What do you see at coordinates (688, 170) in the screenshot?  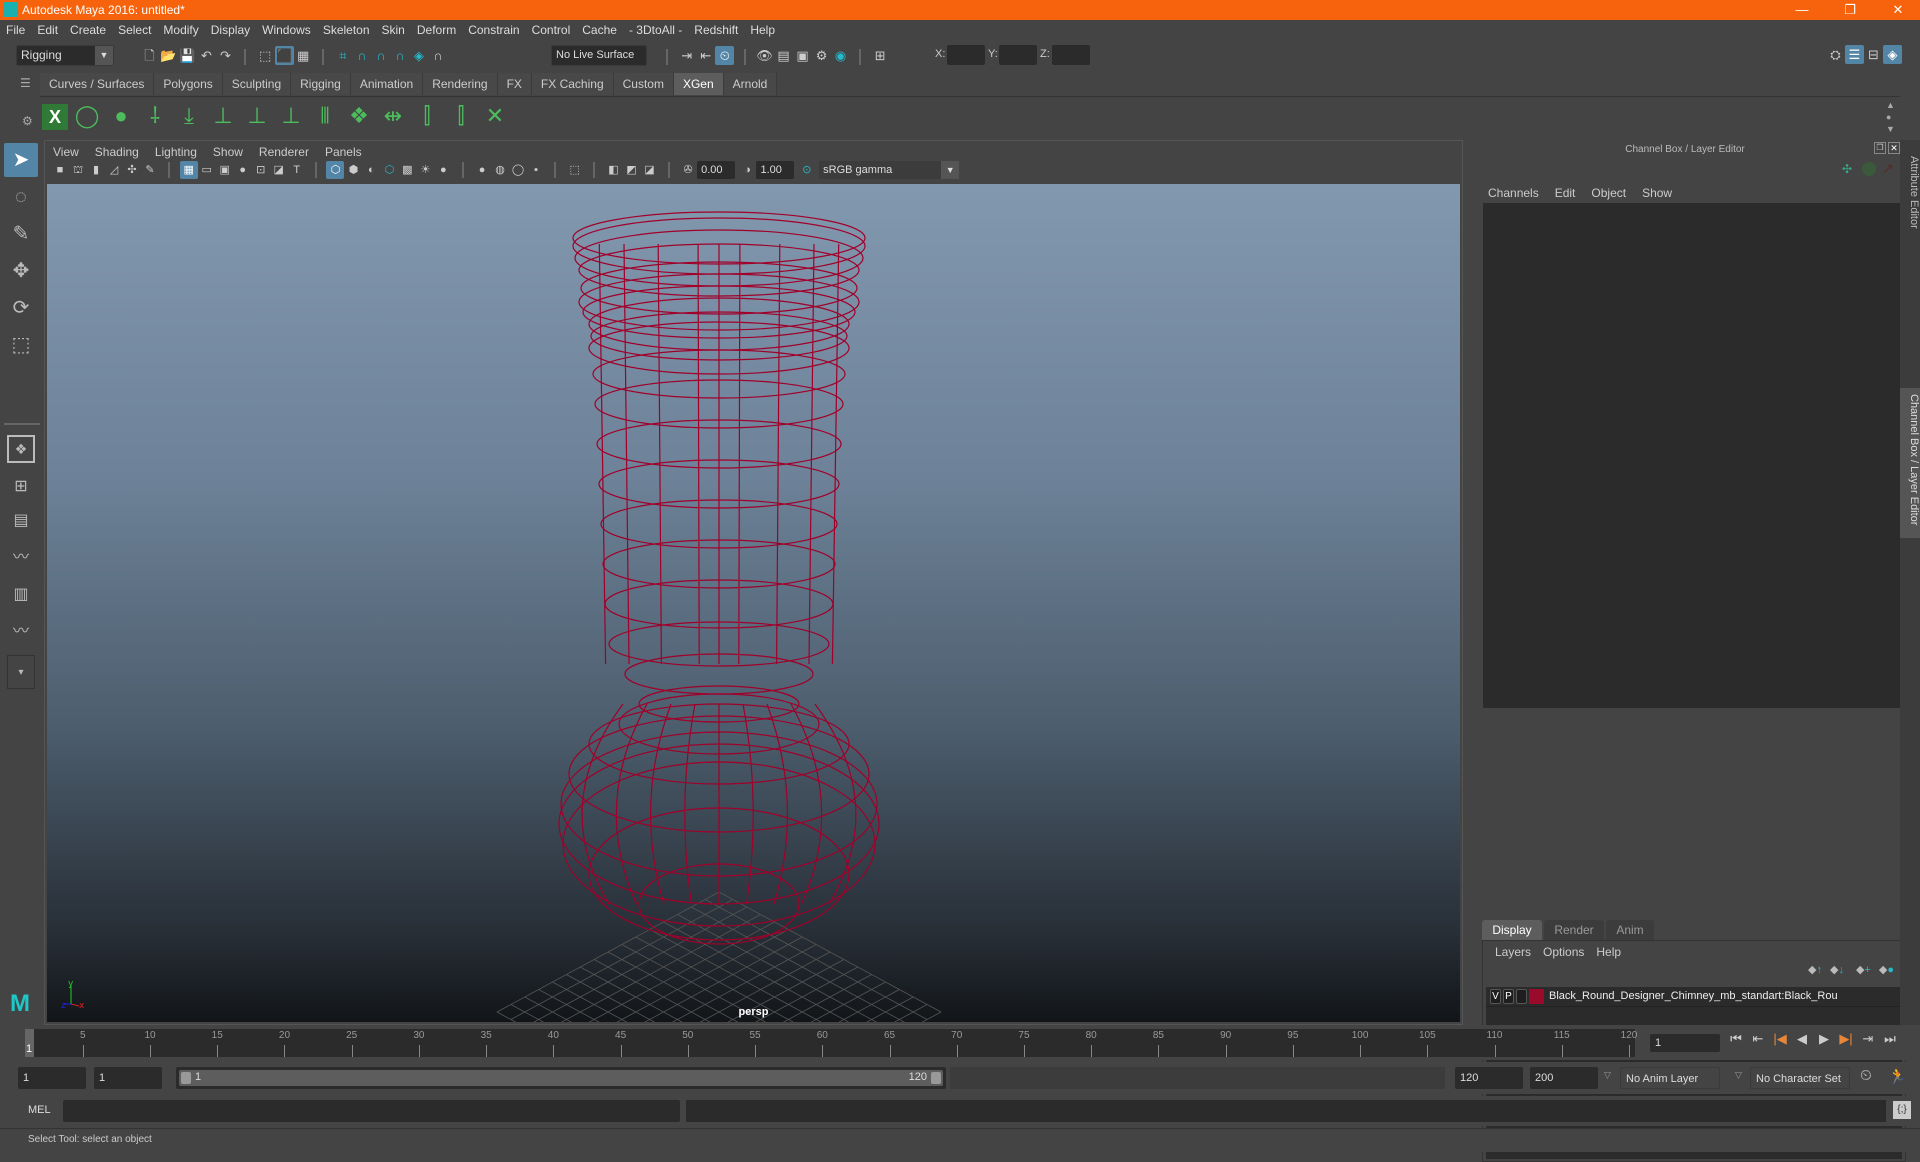 I see `exposure-icon: ✇` at bounding box center [688, 170].